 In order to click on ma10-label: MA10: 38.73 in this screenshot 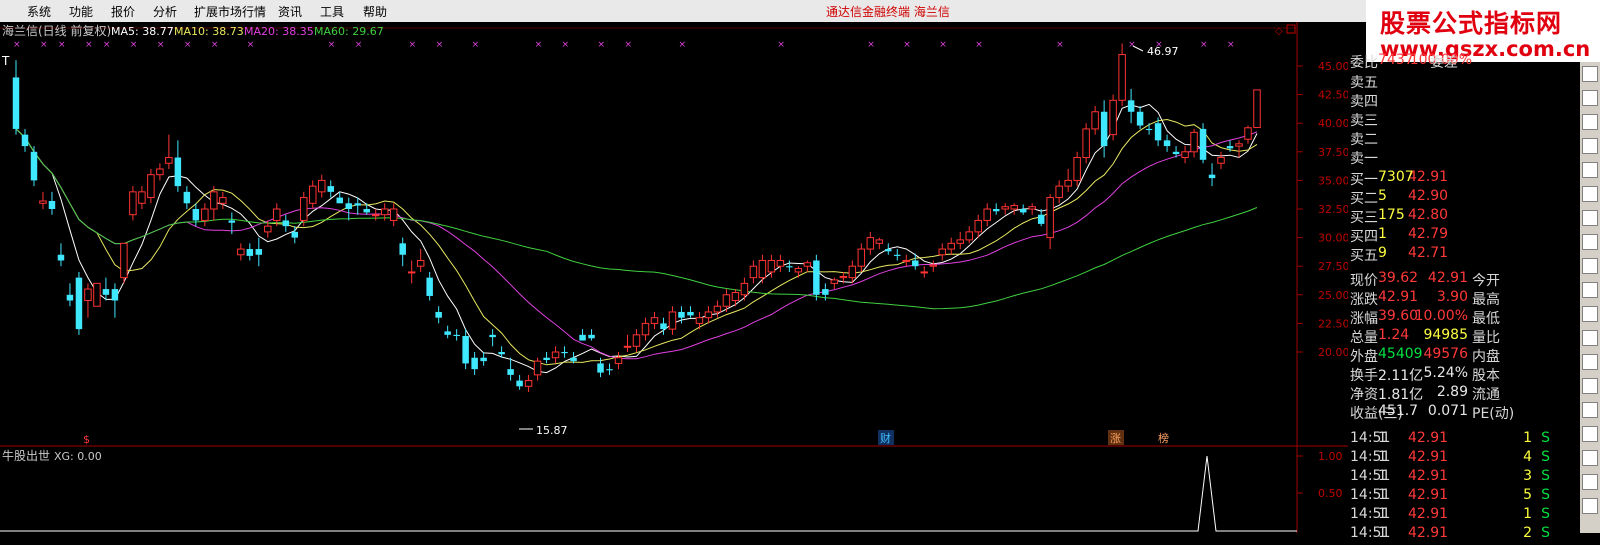, I will do `click(209, 31)`.